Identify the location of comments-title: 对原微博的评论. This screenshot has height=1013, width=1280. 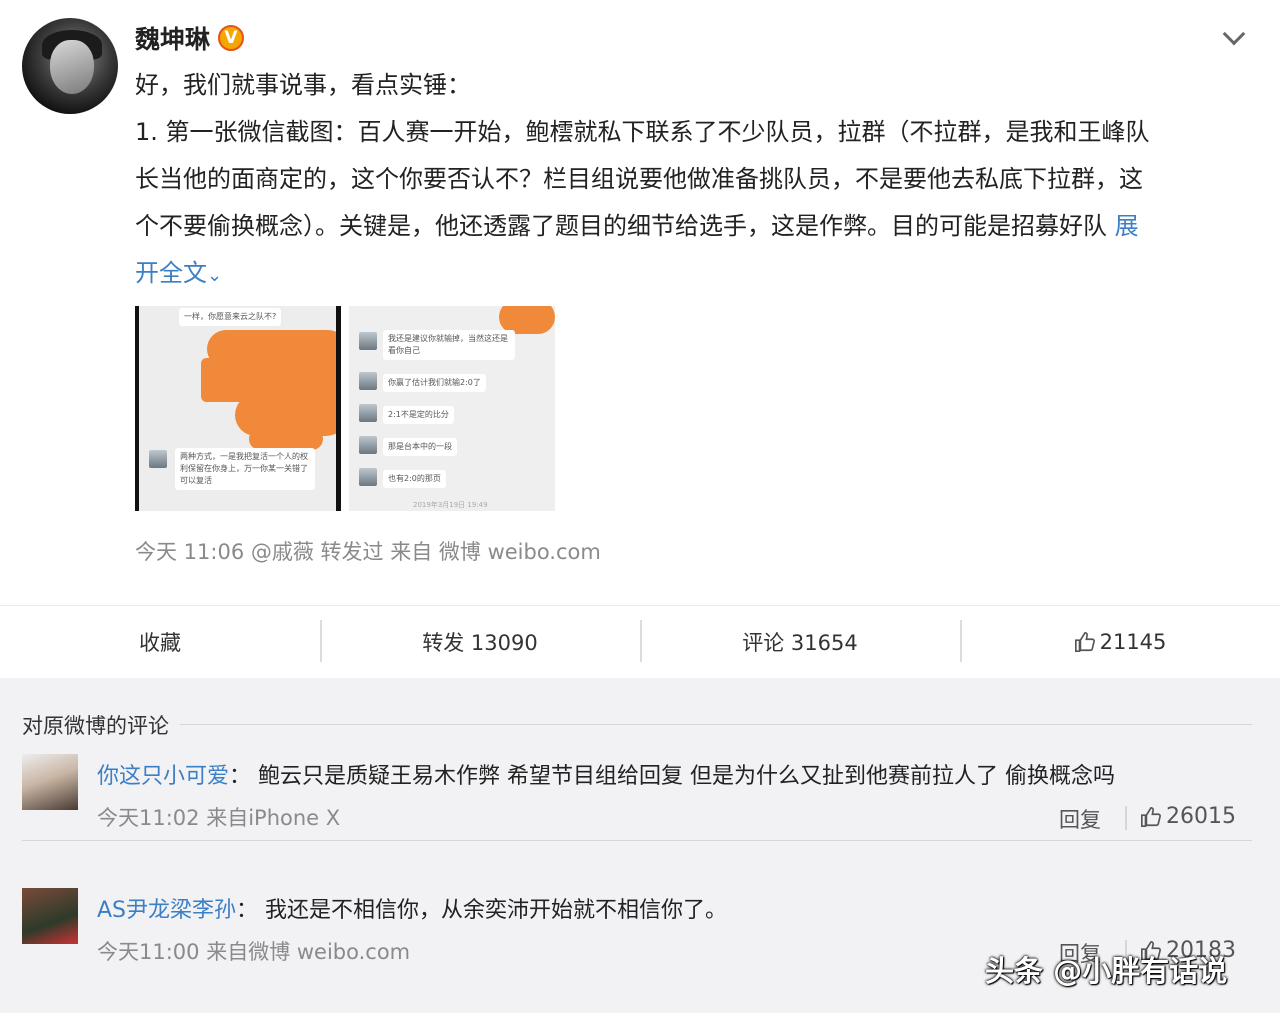
(95, 726).